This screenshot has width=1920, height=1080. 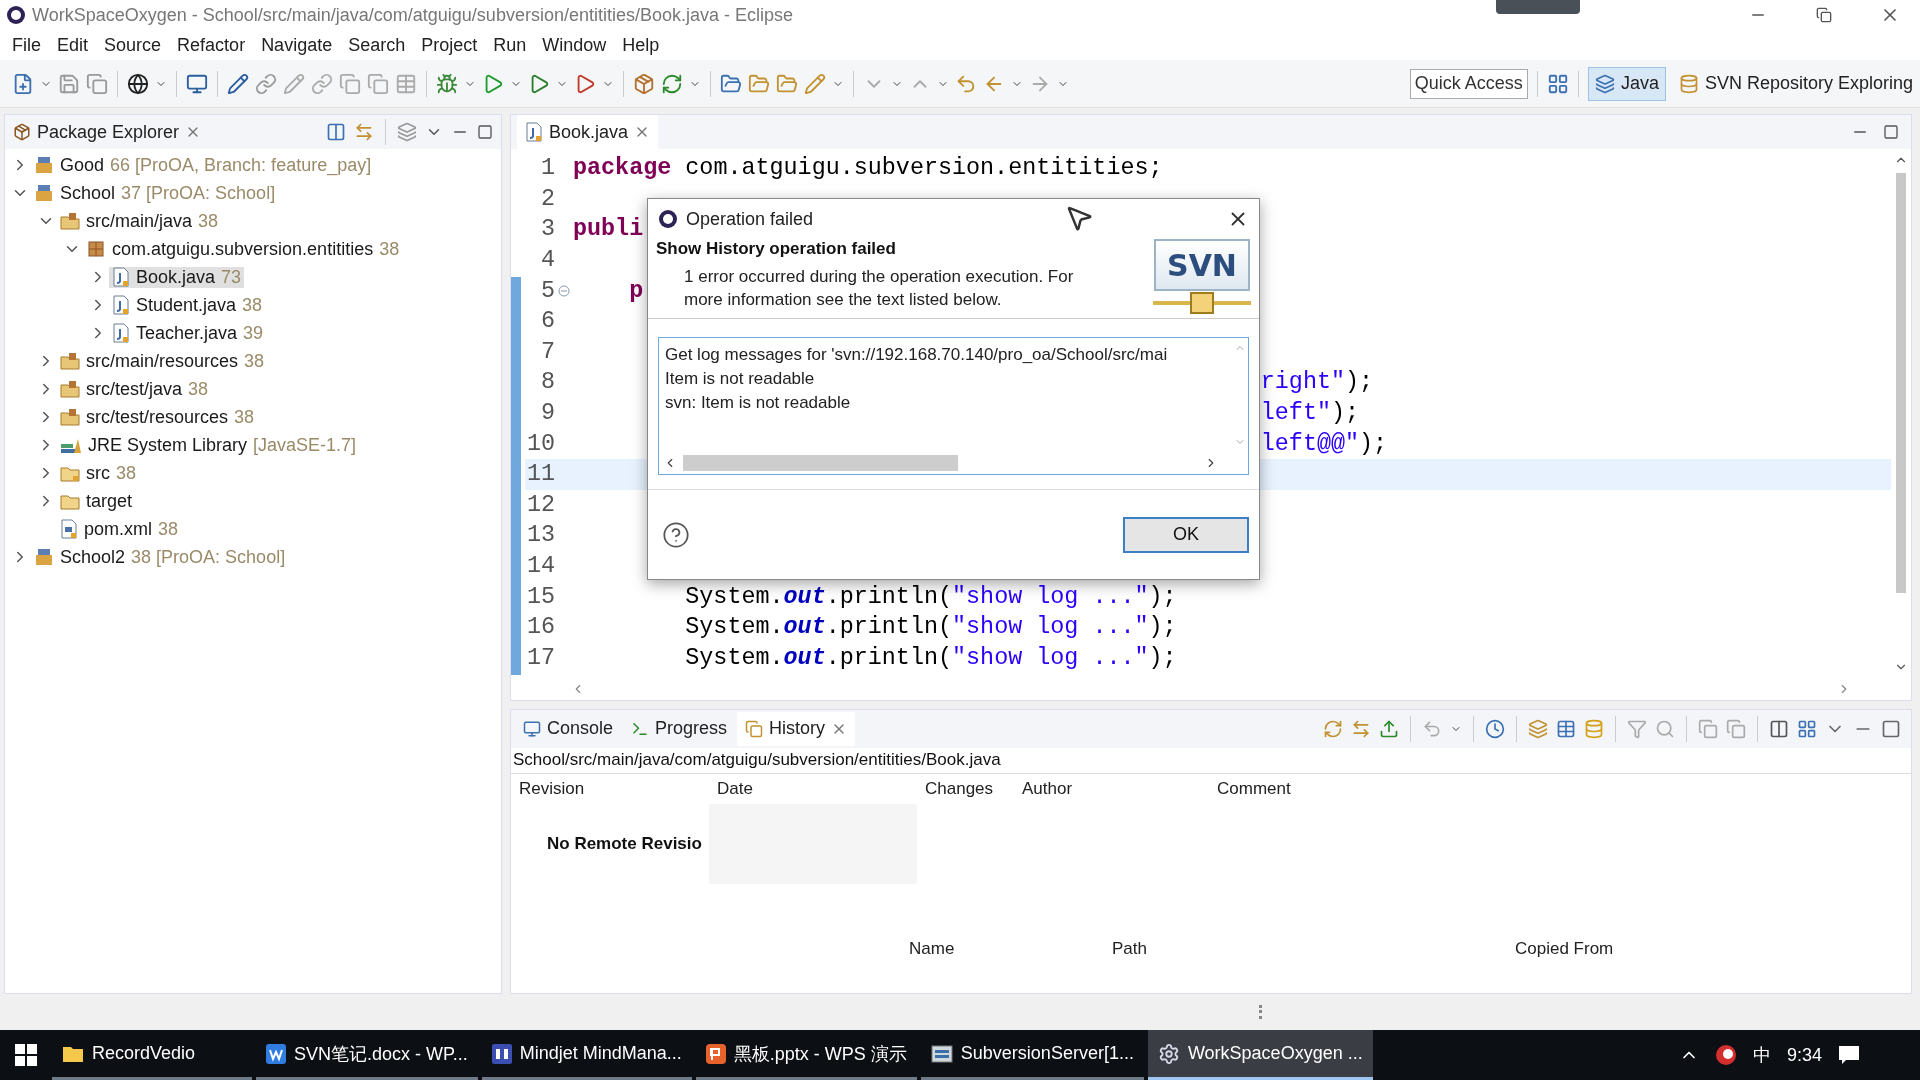 What do you see at coordinates (1557, 83) in the screenshot?
I see `open-perspective-icon` at bounding box center [1557, 83].